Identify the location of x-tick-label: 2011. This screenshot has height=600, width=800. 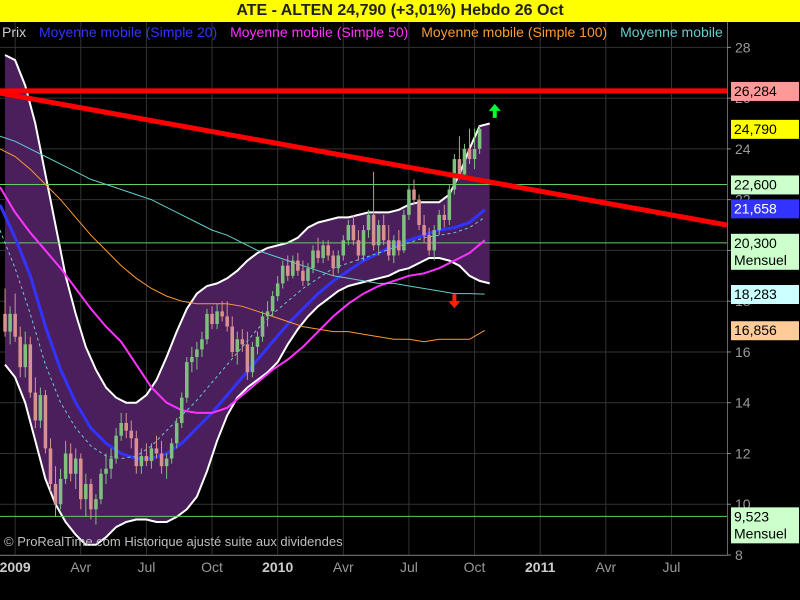
(540, 567).